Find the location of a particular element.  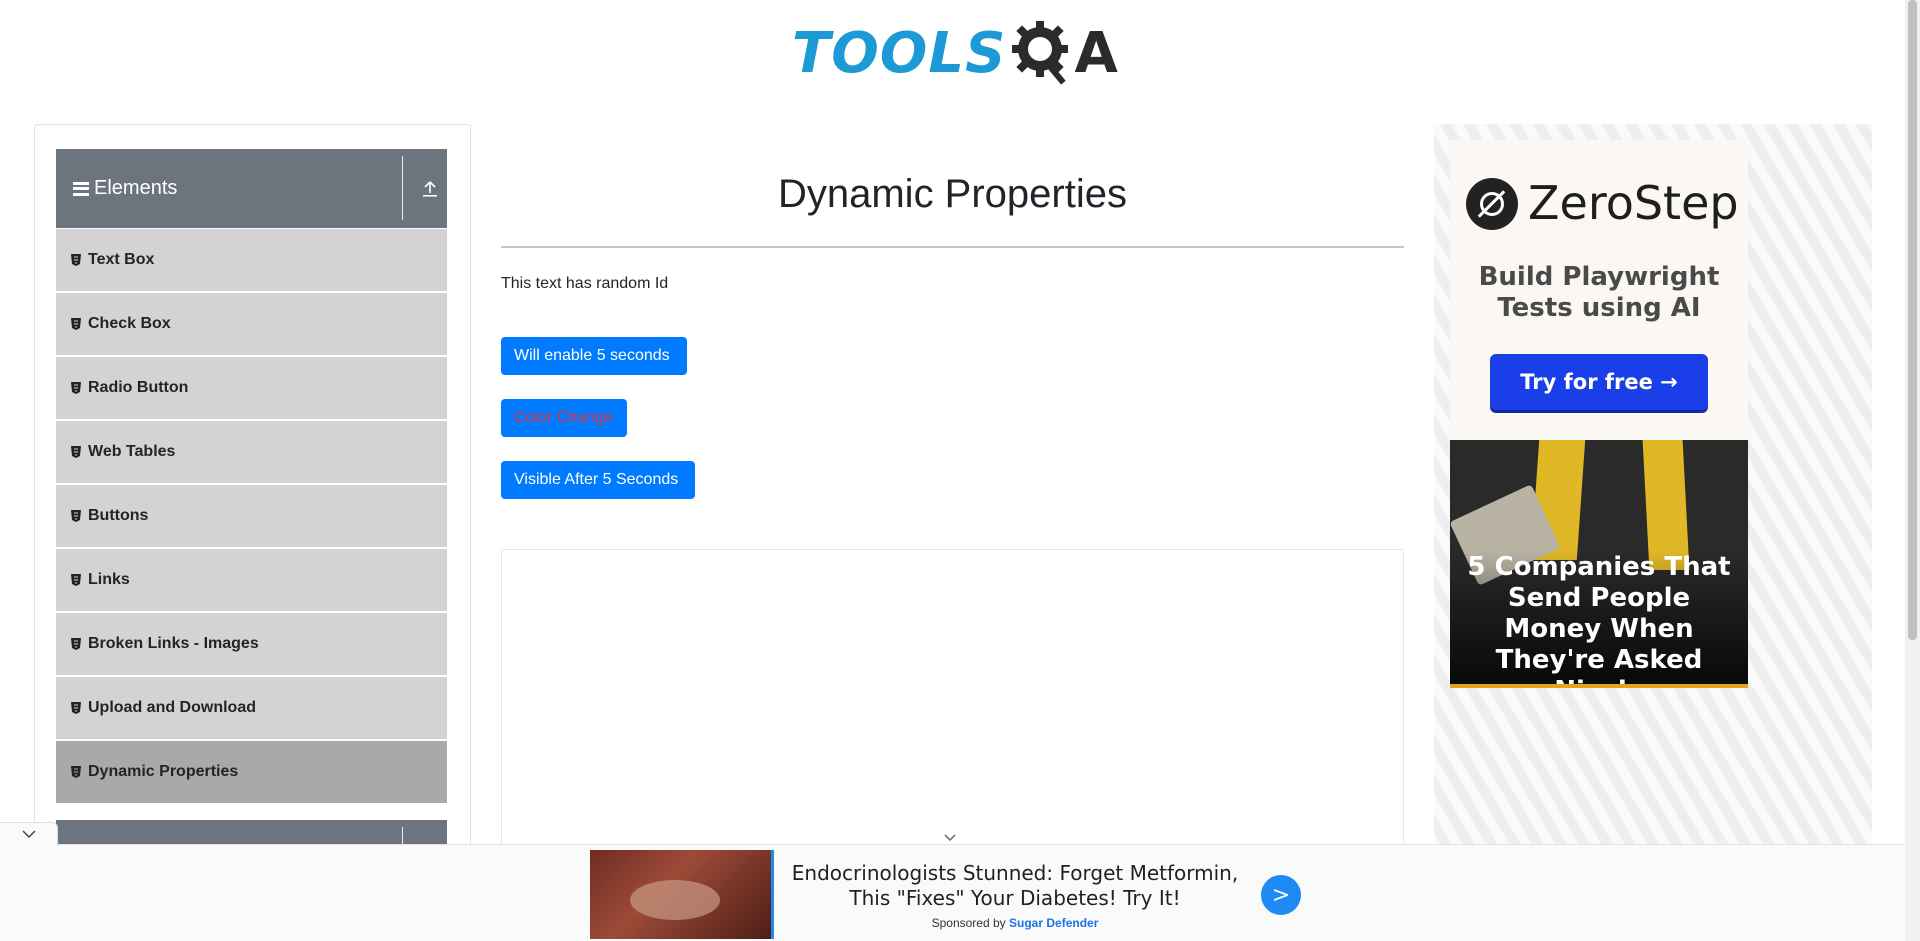

sidebar-item-label: Text Box is located at coordinates (121, 259).